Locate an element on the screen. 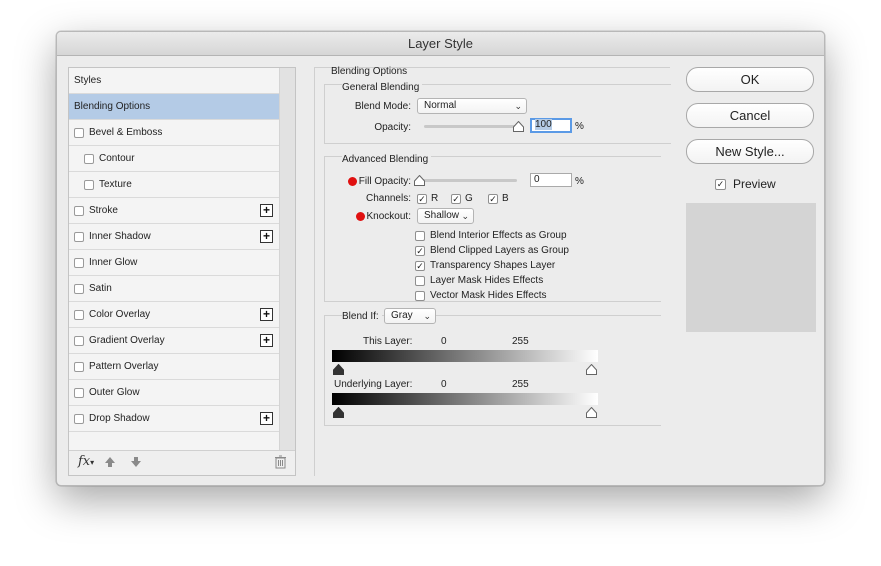  this-layer-black-handle is located at coordinates (338, 369).